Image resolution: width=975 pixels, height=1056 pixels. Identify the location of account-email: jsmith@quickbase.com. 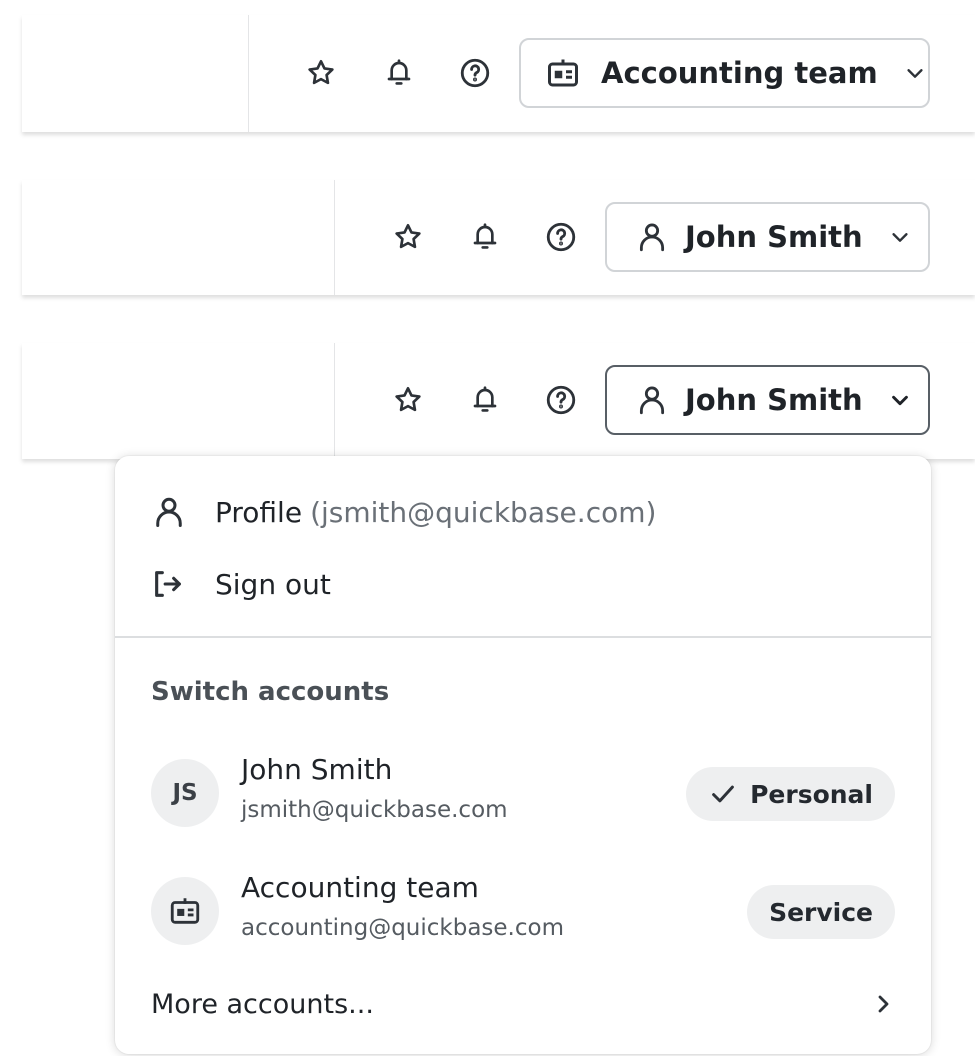
(374, 810).